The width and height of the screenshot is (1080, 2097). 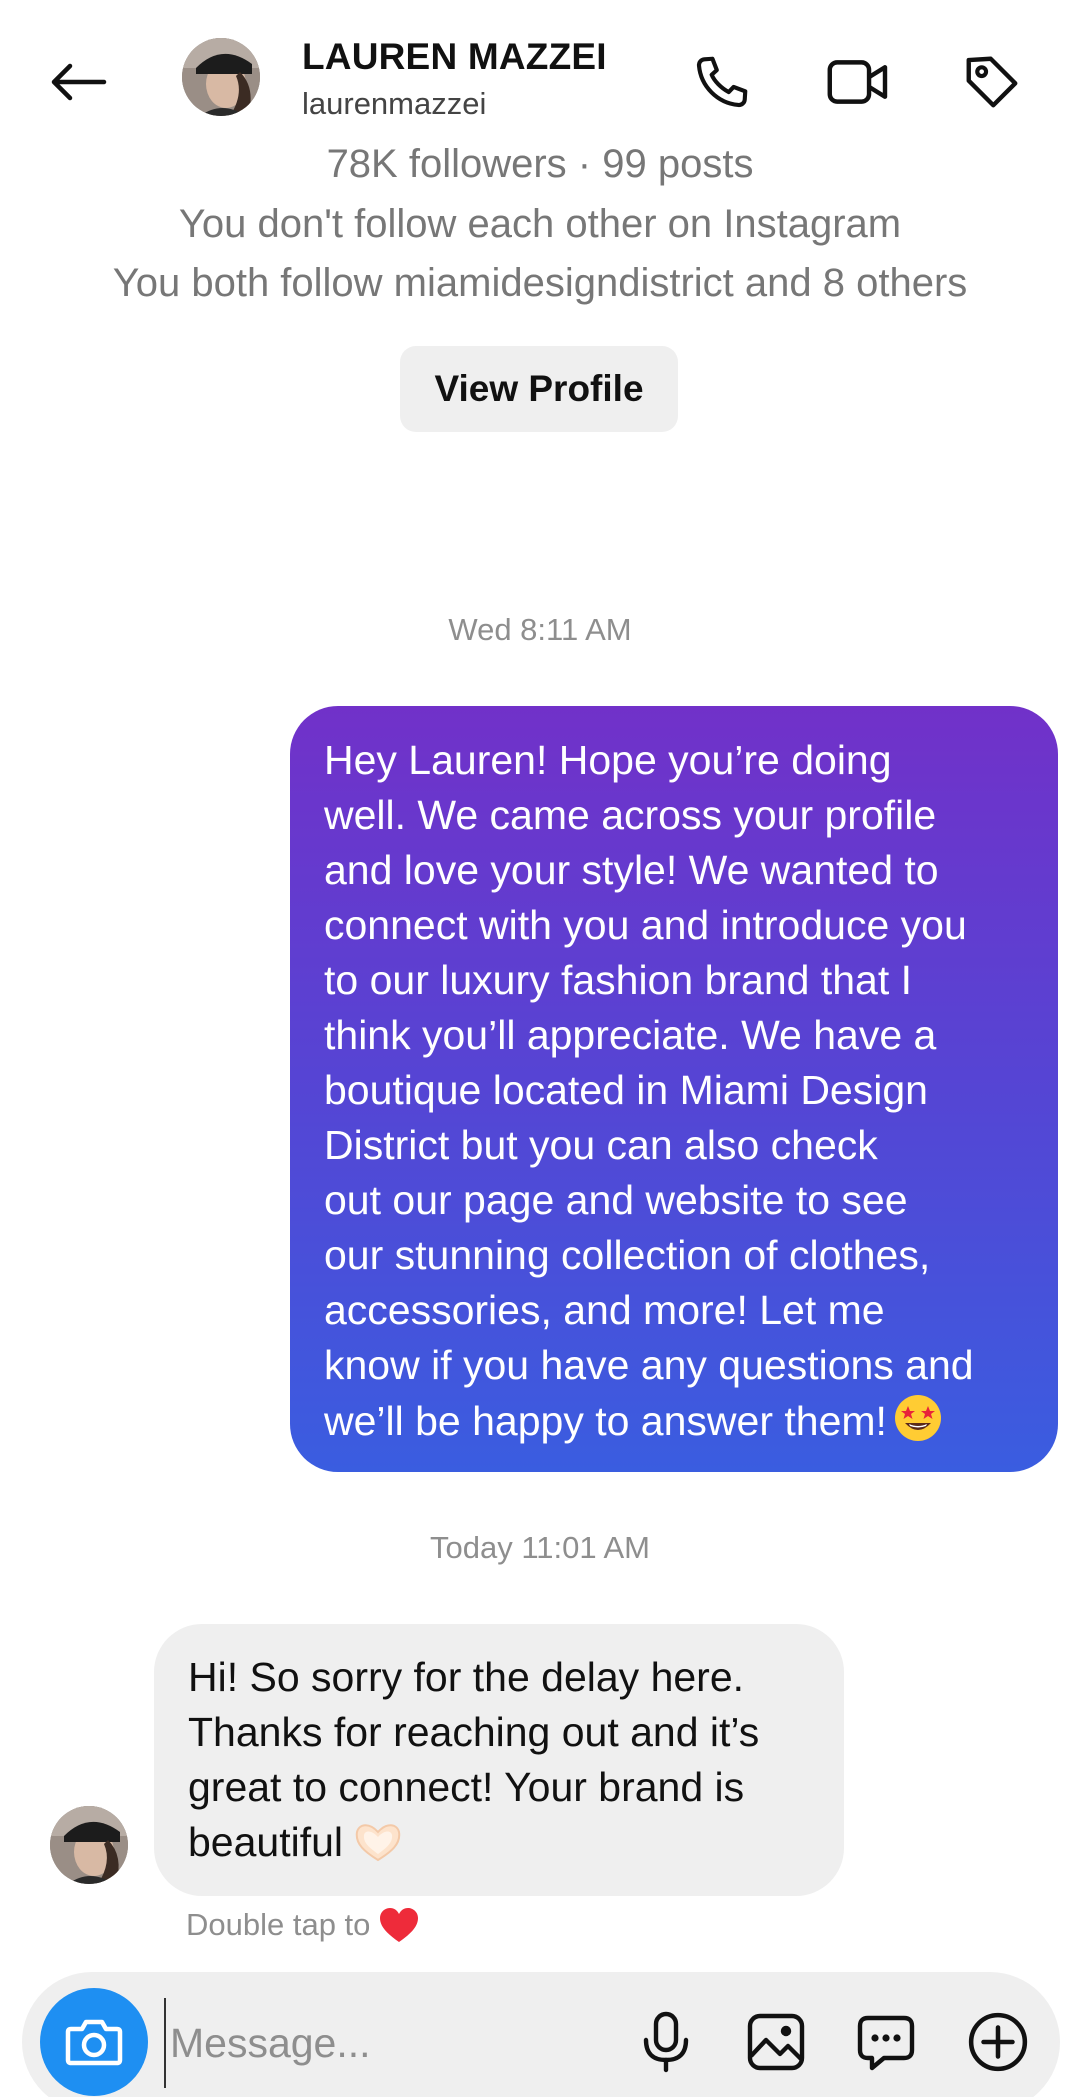 I want to click on sticker-button, so click(x=886, y=2042).